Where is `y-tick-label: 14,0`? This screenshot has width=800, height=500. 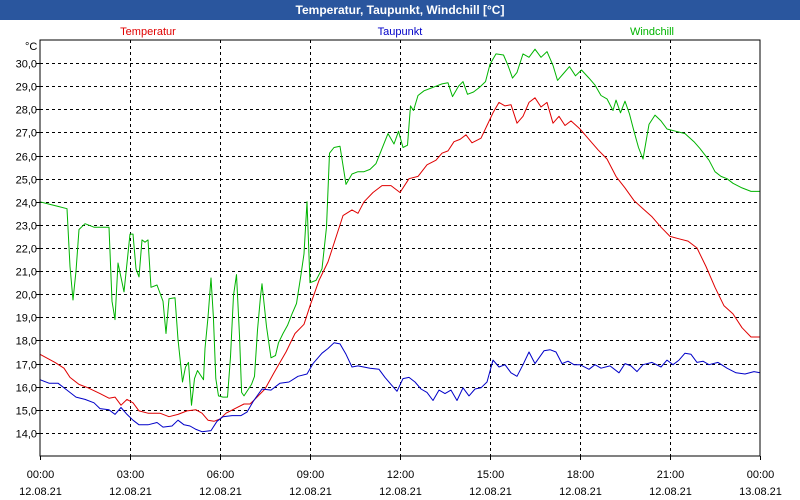
y-tick-label: 14,0 is located at coordinates (26, 435).